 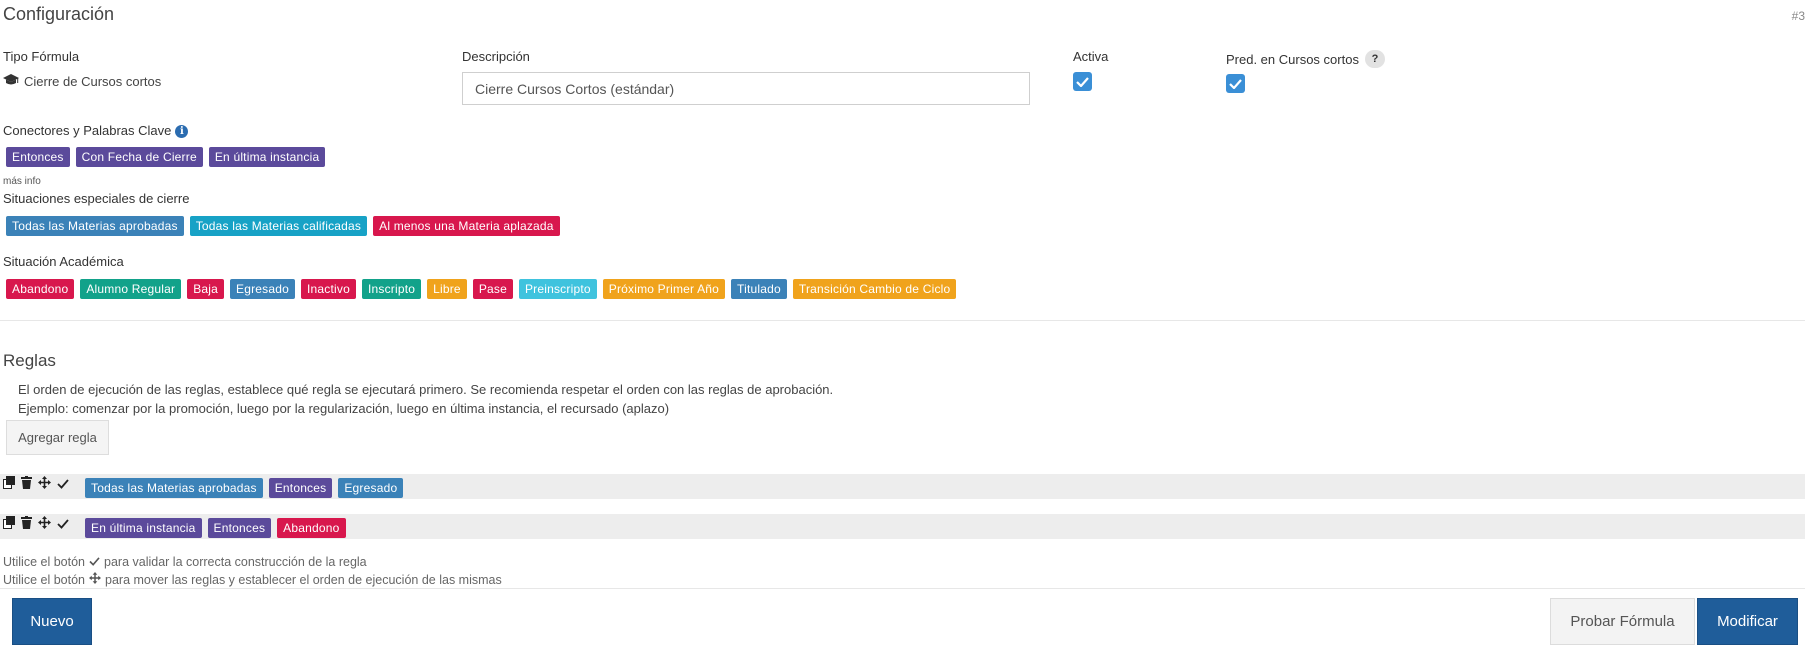 What do you see at coordinates (52, 621) in the screenshot?
I see `nuevo-button: Nuevo` at bounding box center [52, 621].